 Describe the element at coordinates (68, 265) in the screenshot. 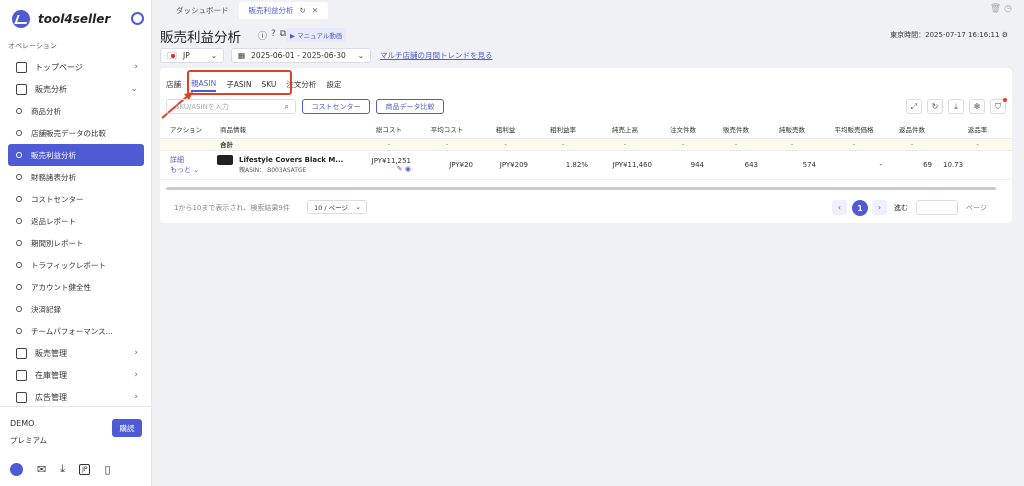

I see `sidebar-item-label: トラフィックレポート` at that location.